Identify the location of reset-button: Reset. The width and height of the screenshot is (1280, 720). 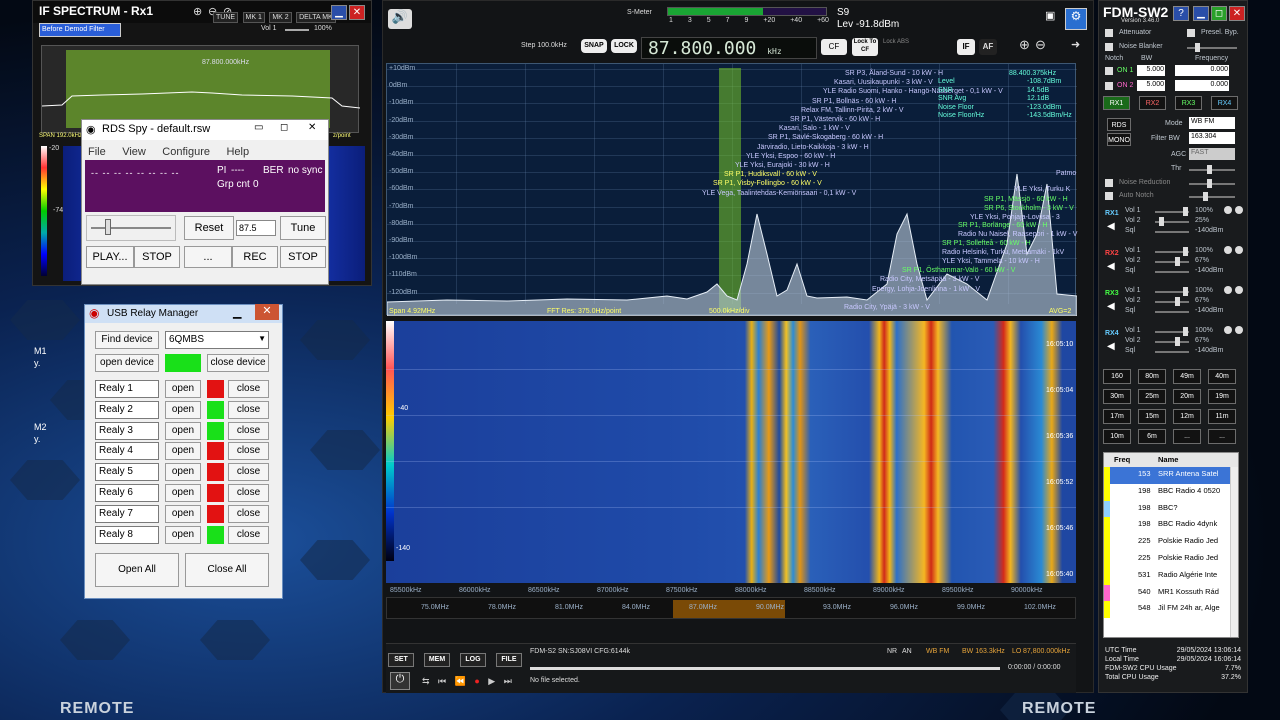
(209, 228).